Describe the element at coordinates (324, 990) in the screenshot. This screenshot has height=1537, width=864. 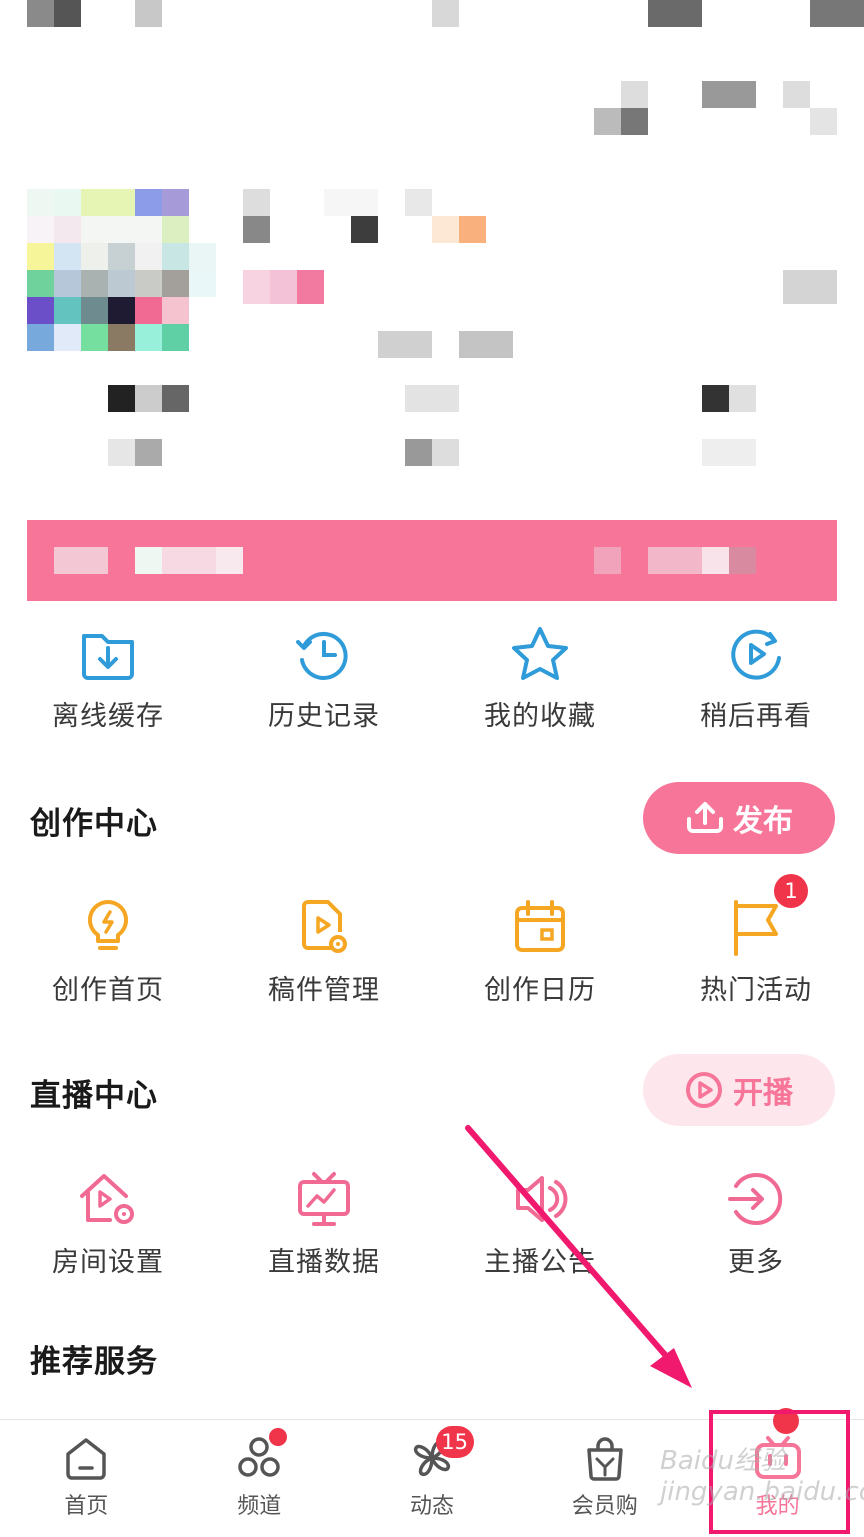
I see `manuscript-manage-label: 稿件管理` at that location.